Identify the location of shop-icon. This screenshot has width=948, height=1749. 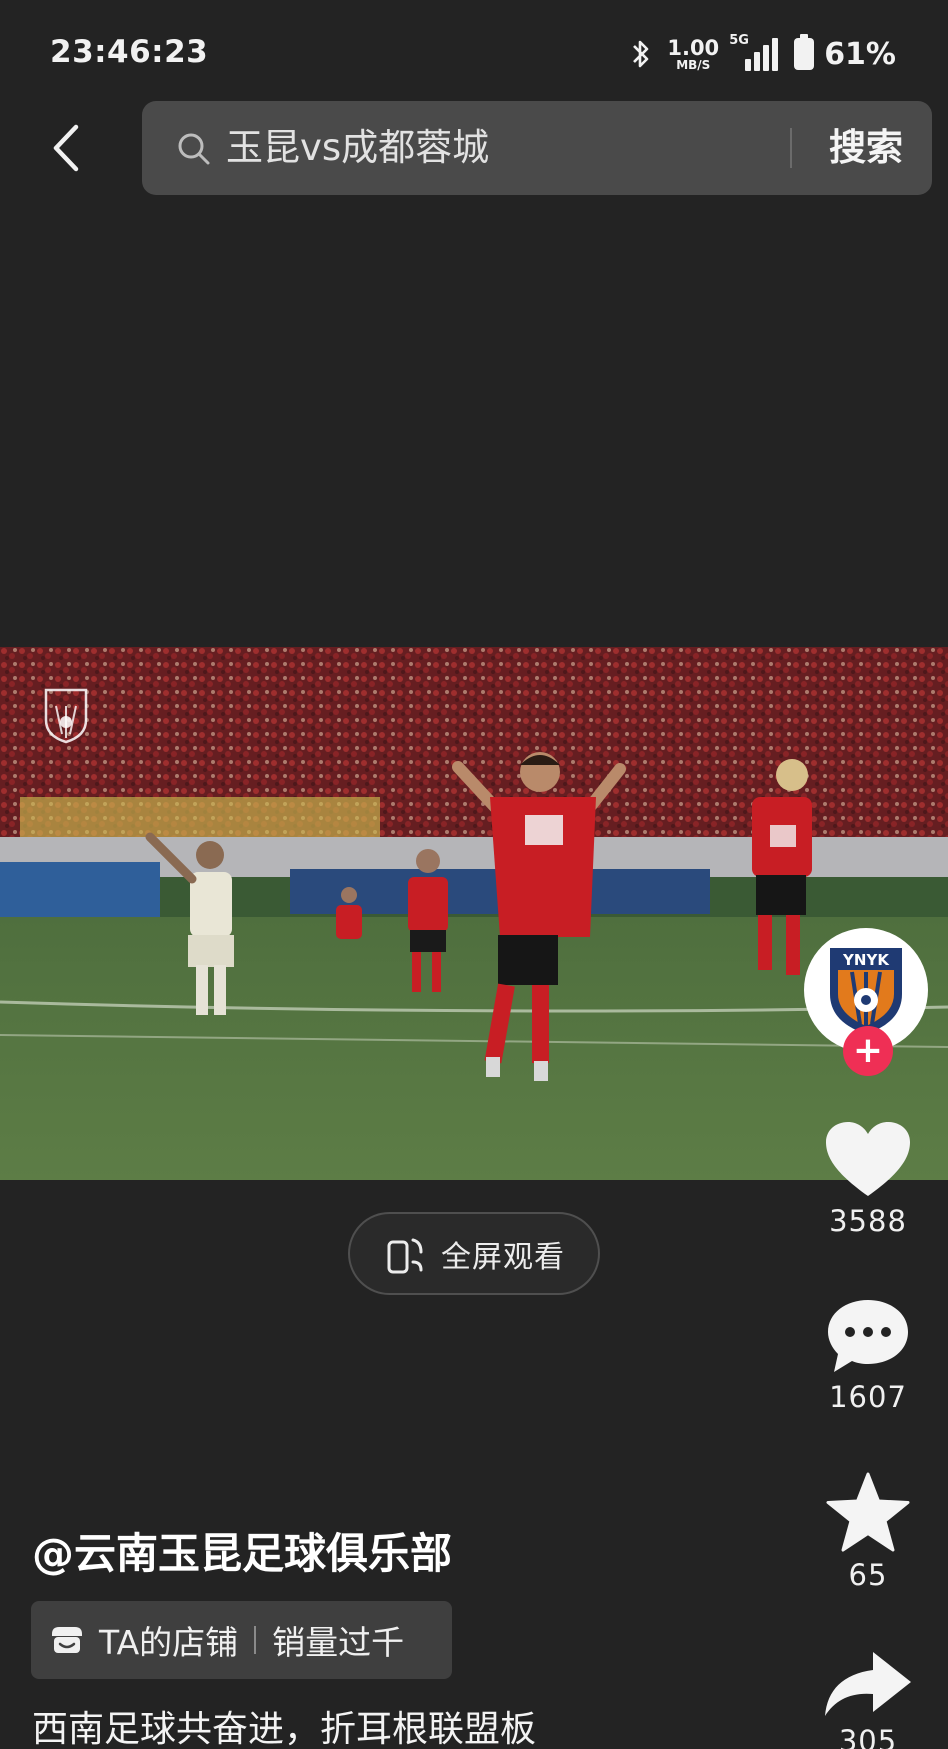
(67, 1640).